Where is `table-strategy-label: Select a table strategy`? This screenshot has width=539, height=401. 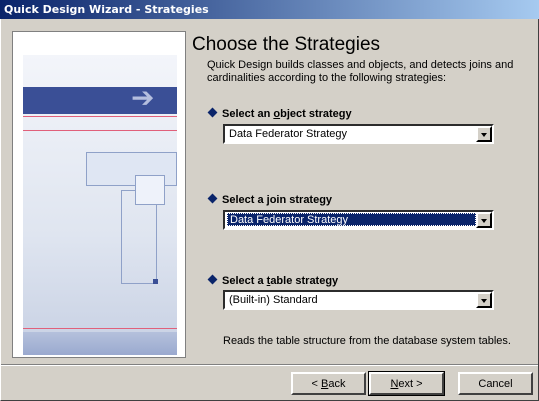
table-strategy-label: Select a table strategy is located at coordinates (272, 280).